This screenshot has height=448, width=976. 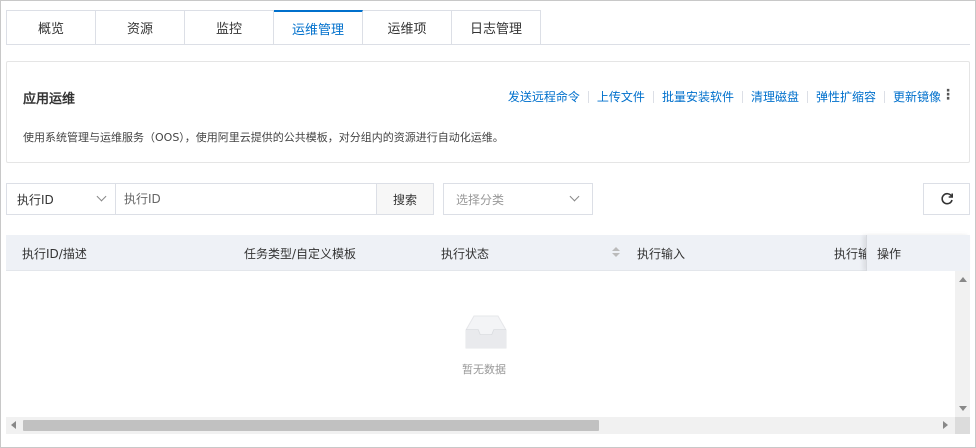 What do you see at coordinates (963, 279) in the screenshot?
I see `scroll-up-arrow-icon` at bounding box center [963, 279].